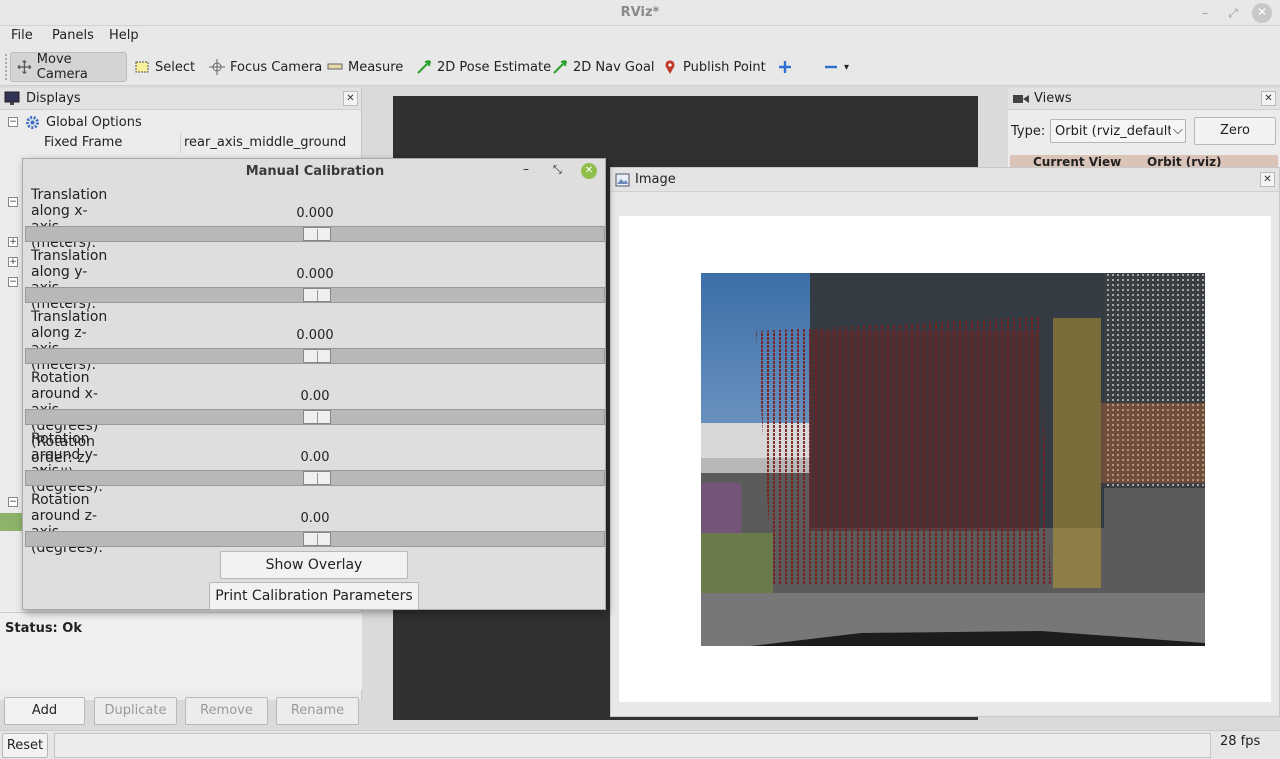 The width and height of the screenshot is (1280, 759). Describe the element at coordinates (180, 99) in the screenshot. I see `displays-header: Displays ✕` at that location.